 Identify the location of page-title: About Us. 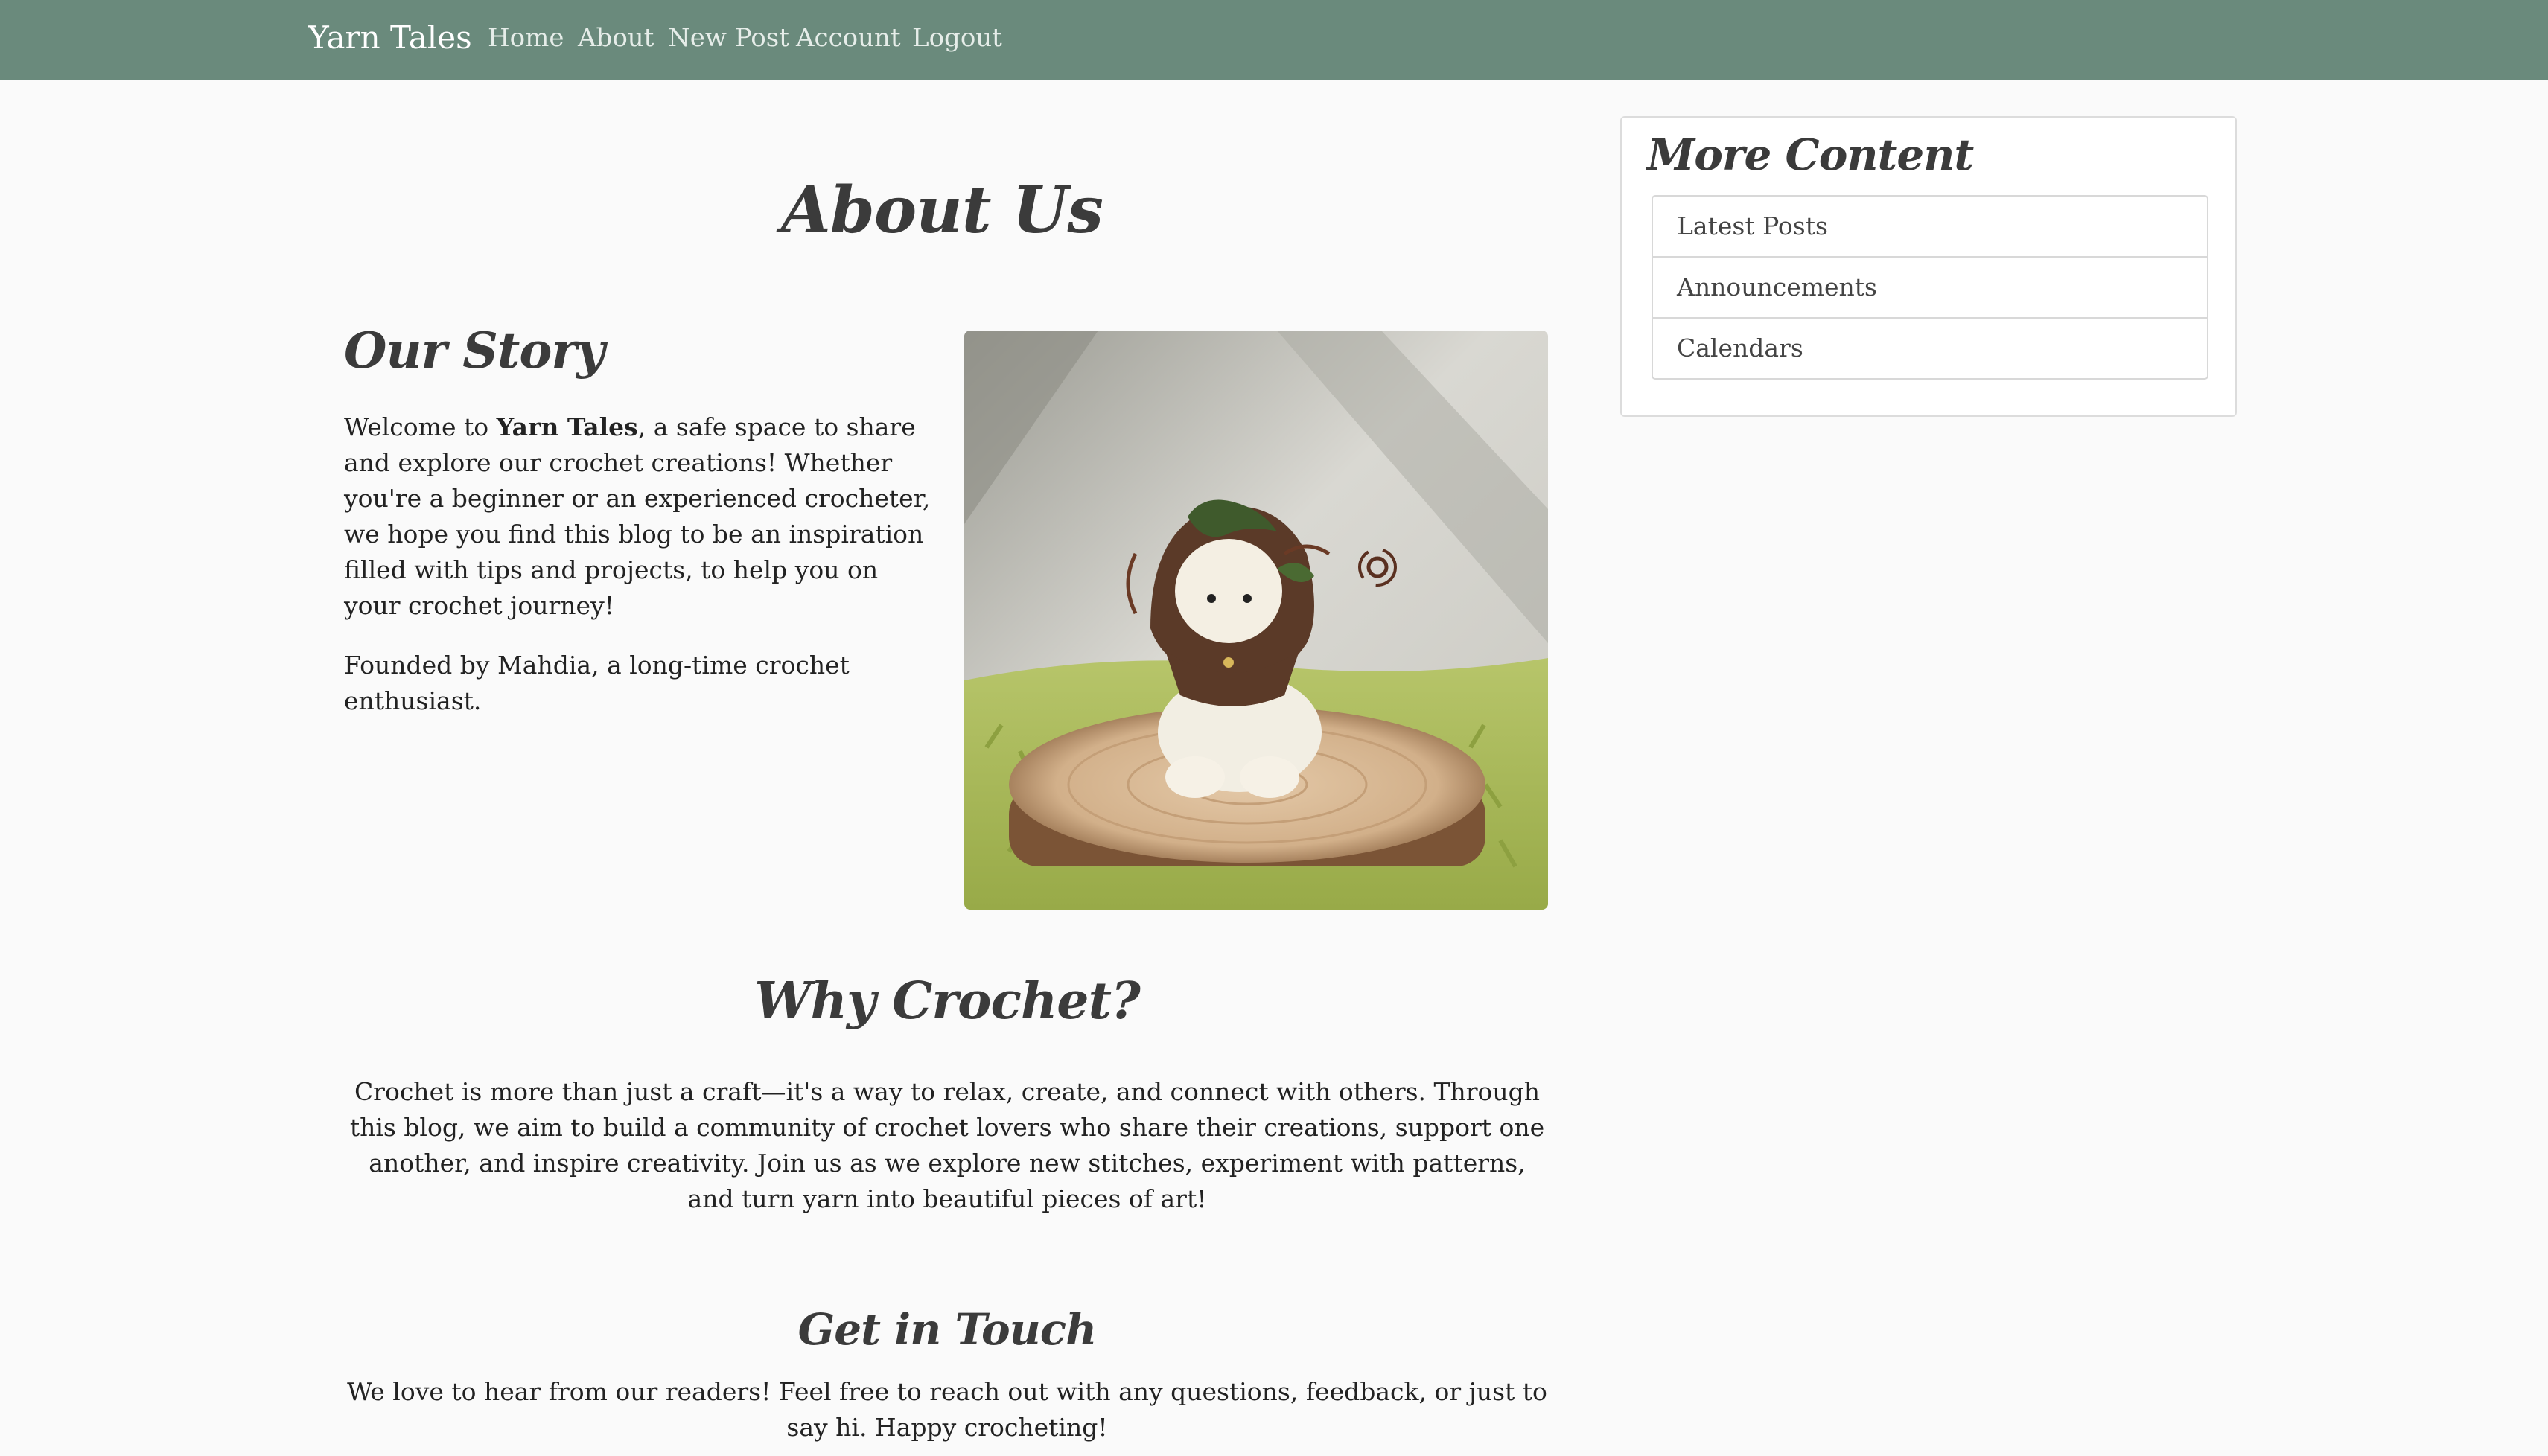
(942, 210).